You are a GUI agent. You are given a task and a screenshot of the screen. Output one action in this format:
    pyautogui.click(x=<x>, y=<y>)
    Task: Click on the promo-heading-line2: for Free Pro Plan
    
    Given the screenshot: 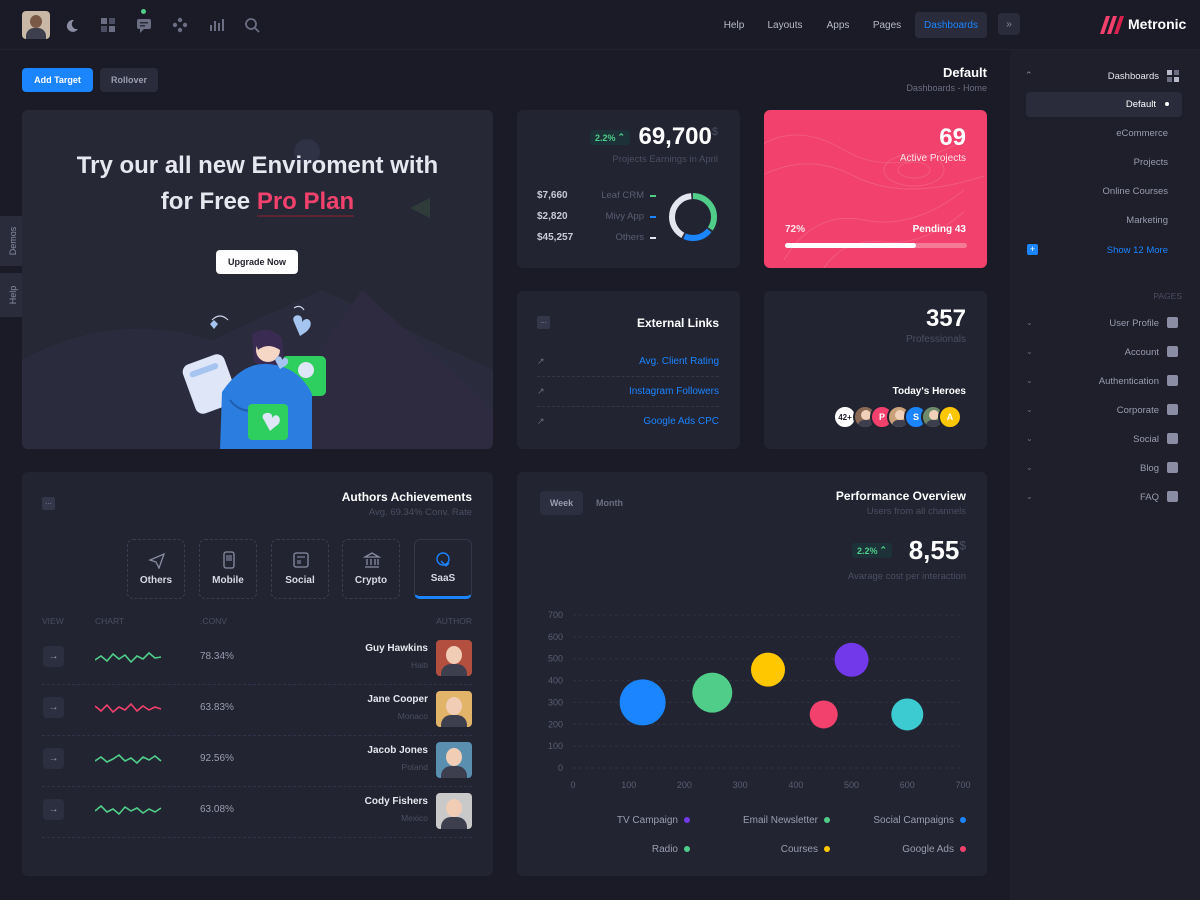 What is the action you would take?
    pyautogui.click(x=257, y=202)
    